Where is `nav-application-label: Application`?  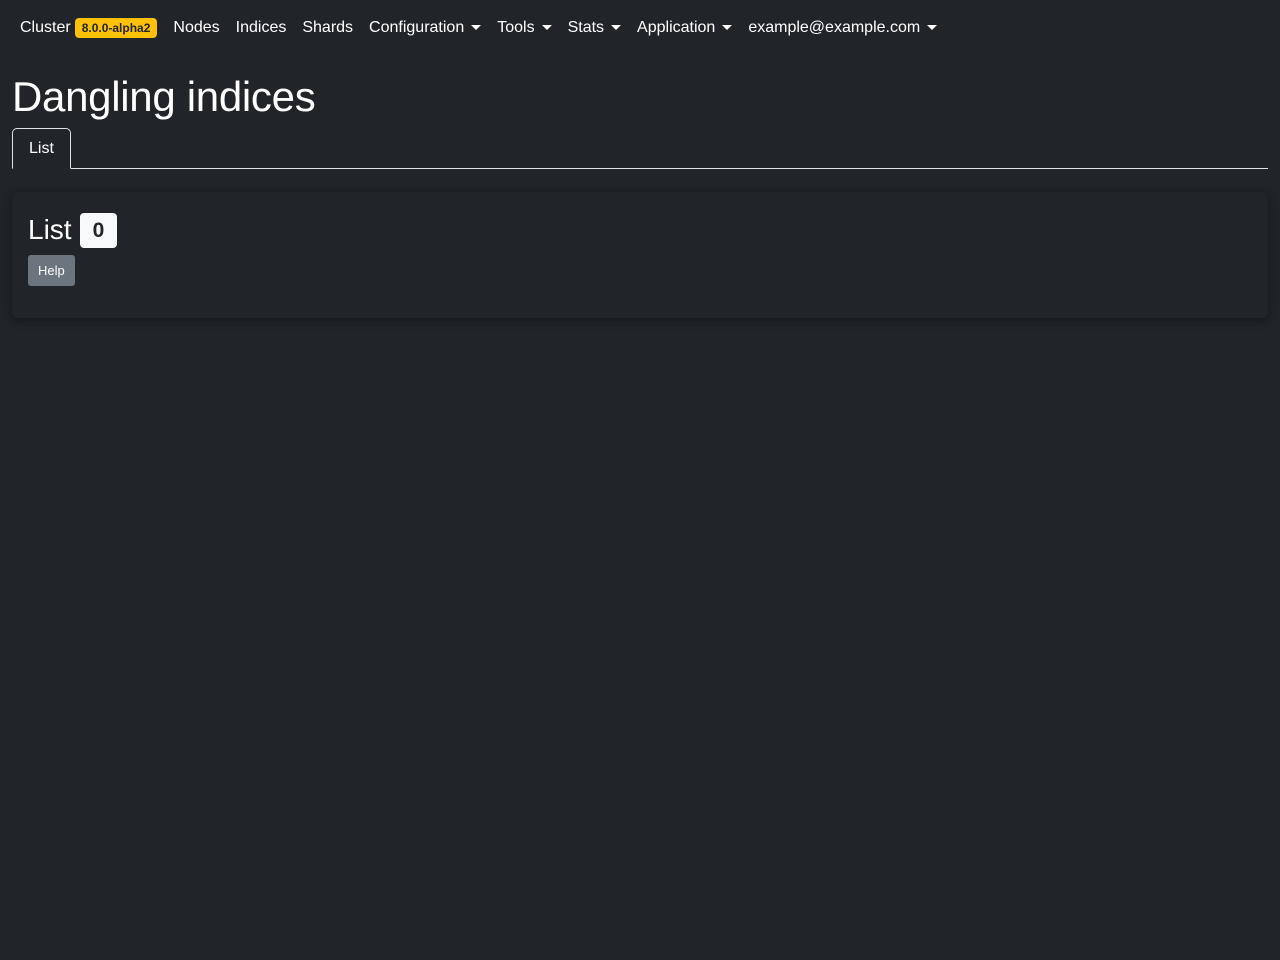 nav-application-label: Application is located at coordinates (676, 27).